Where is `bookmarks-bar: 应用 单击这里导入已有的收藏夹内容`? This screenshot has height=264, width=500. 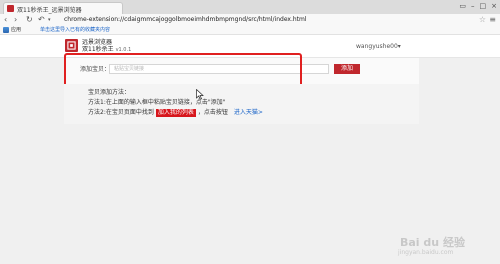
bookmarks-bar: 应用 单击这里导入已有的收藏夹内容 is located at coordinates (250, 30).